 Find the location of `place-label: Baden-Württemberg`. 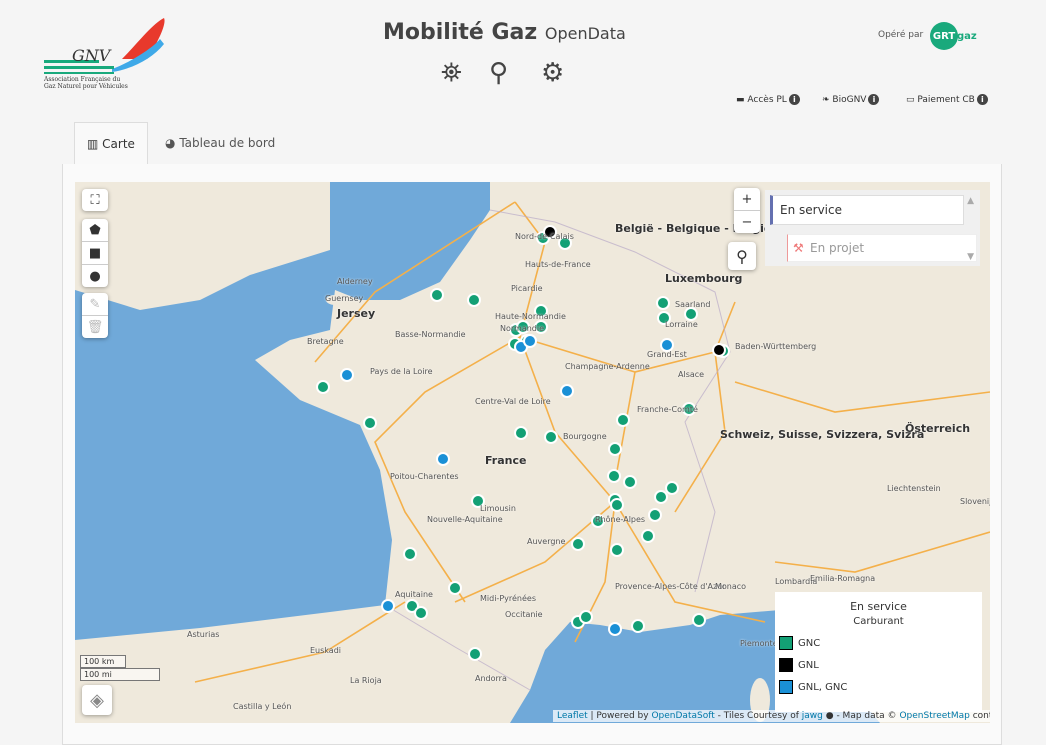

place-label: Baden-Württemberg is located at coordinates (776, 346).